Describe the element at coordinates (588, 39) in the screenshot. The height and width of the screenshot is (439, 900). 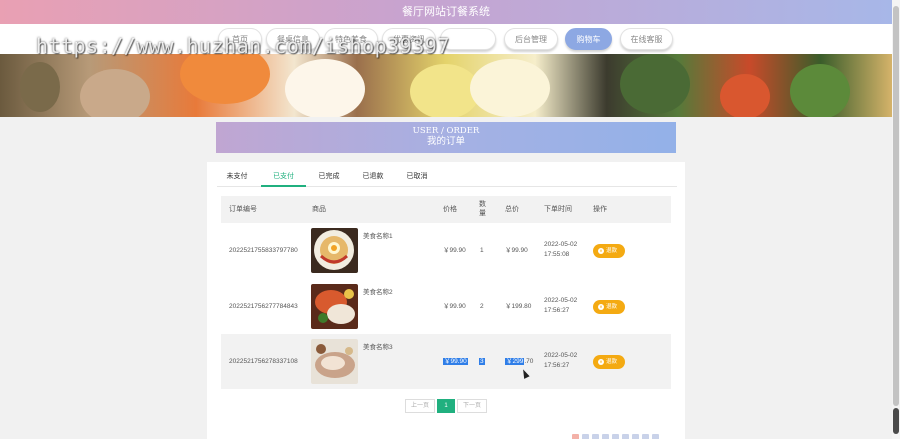
I see `nav-cart: 购物车` at that location.